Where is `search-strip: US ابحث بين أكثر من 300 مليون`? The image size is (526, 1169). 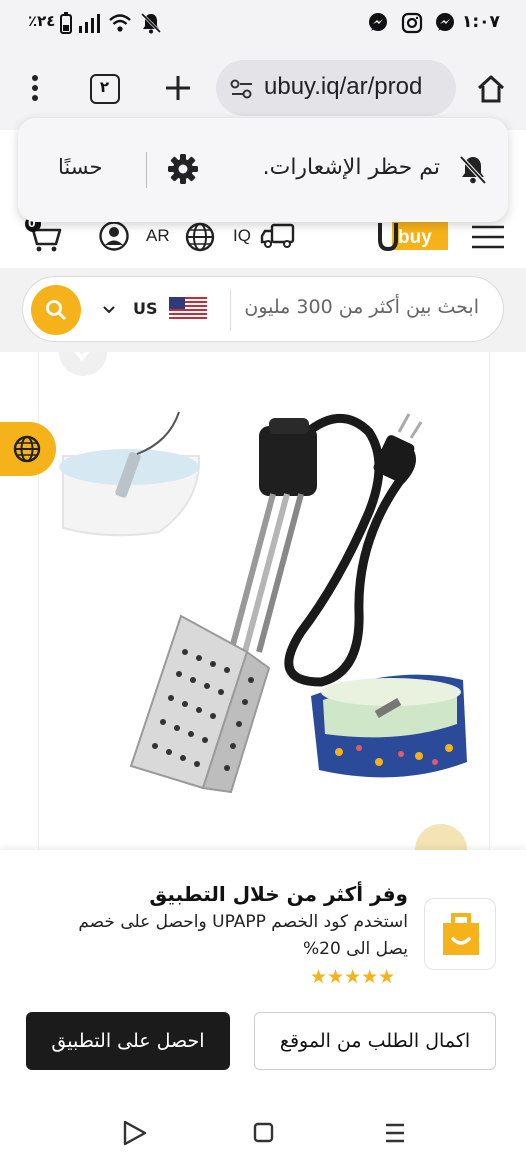
search-strip: US ابحث بين أكثر من 300 مليون is located at coordinates (263, 310).